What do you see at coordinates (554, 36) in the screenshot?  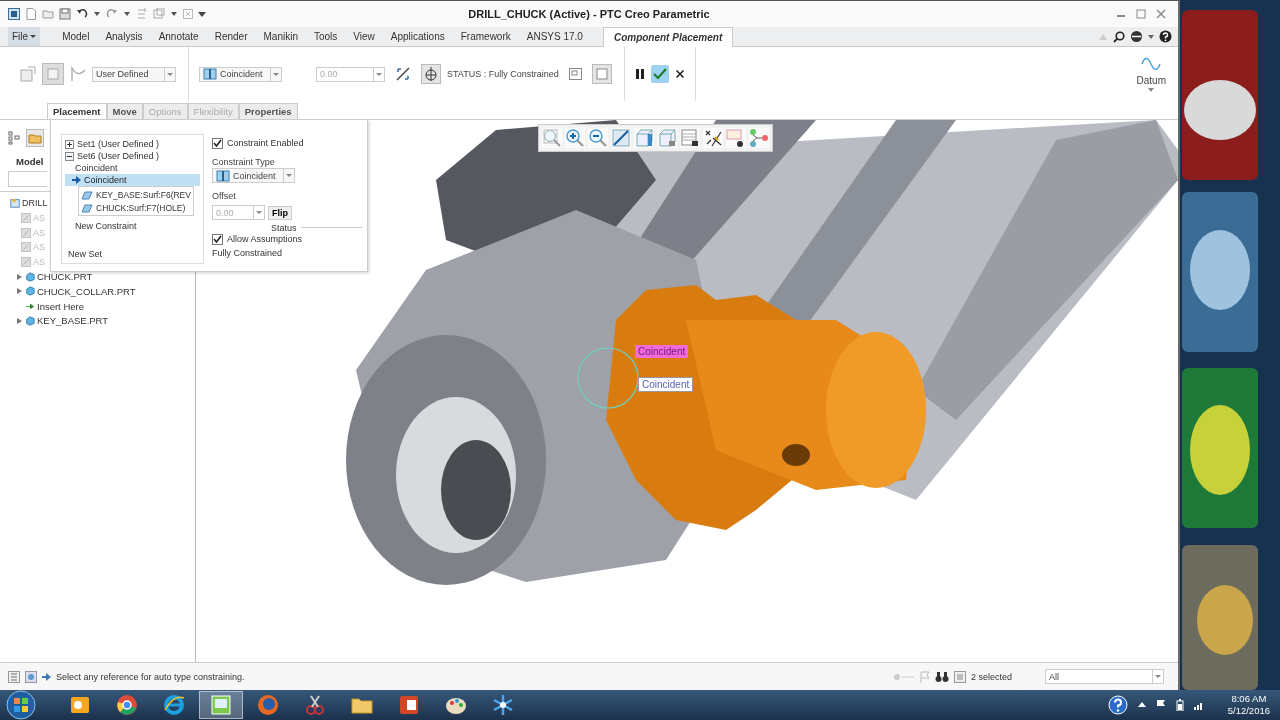 I see `ribbon-tab: ANSYS 17.0` at bounding box center [554, 36].